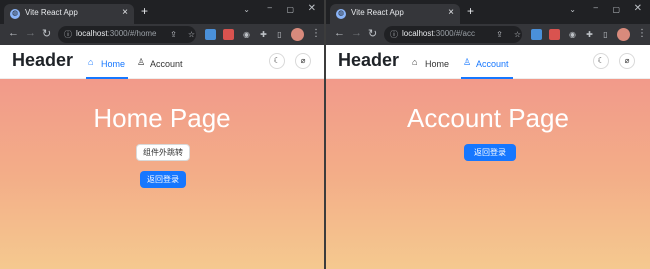  I want to click on url-text: localhost:3000/#/acc, so click(438, 33).